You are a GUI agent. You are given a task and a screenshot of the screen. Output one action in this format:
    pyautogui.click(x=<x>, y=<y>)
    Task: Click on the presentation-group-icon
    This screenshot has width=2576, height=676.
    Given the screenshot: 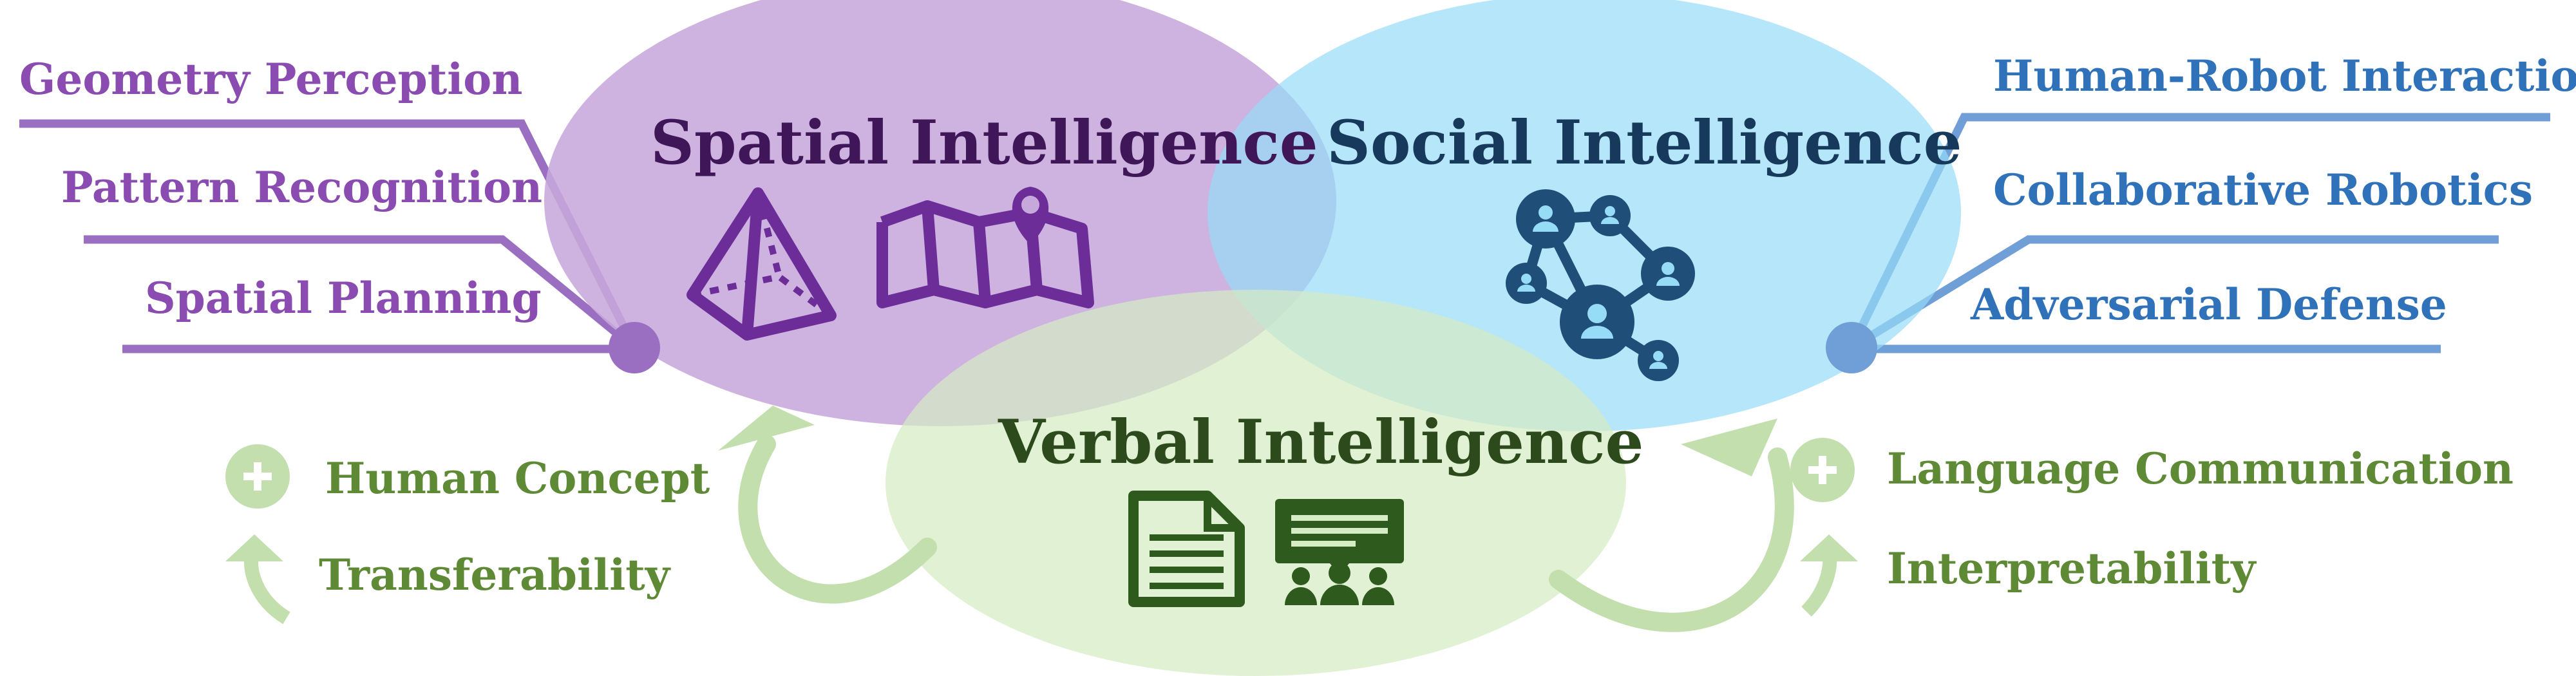 What is the action you would take?
    pyautogui.click(x=1339, y=552)
    